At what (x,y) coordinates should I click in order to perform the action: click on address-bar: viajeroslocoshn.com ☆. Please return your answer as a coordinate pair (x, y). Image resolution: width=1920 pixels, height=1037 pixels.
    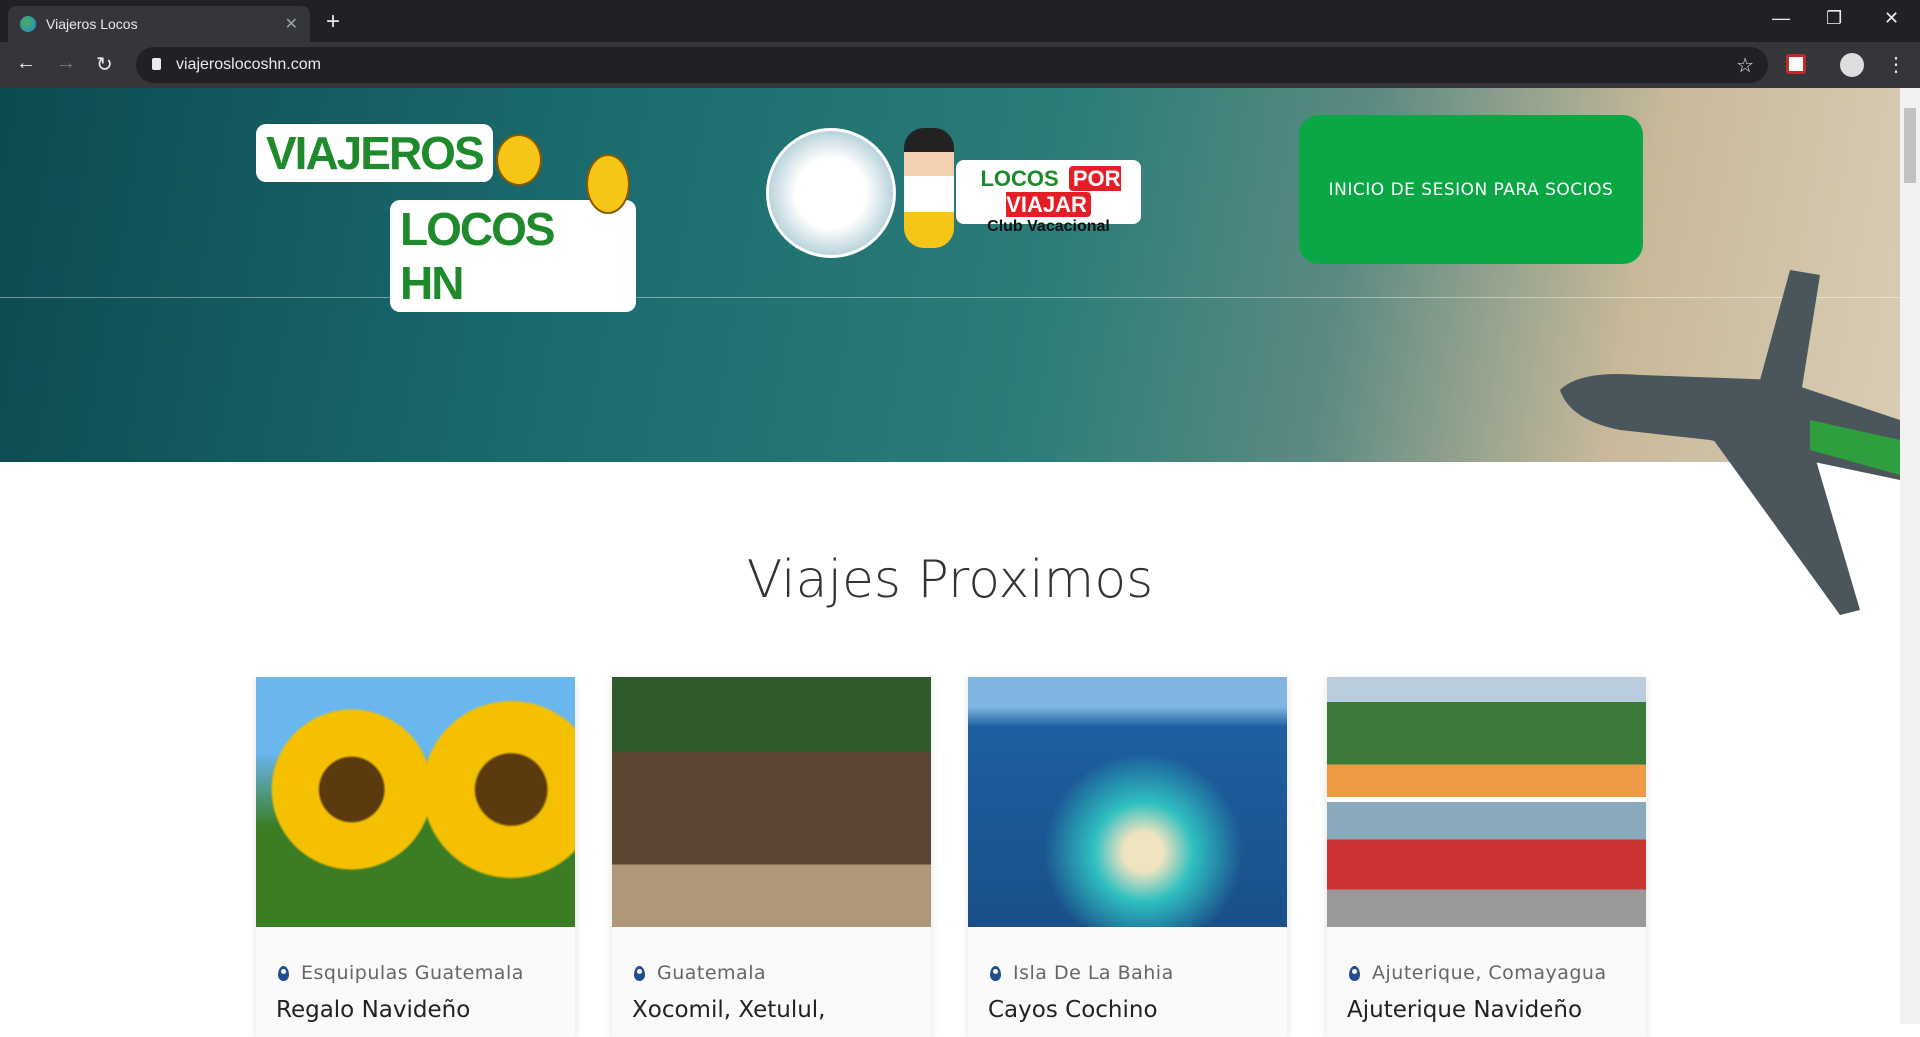
    Looking at the image, I should click on (952, 65).